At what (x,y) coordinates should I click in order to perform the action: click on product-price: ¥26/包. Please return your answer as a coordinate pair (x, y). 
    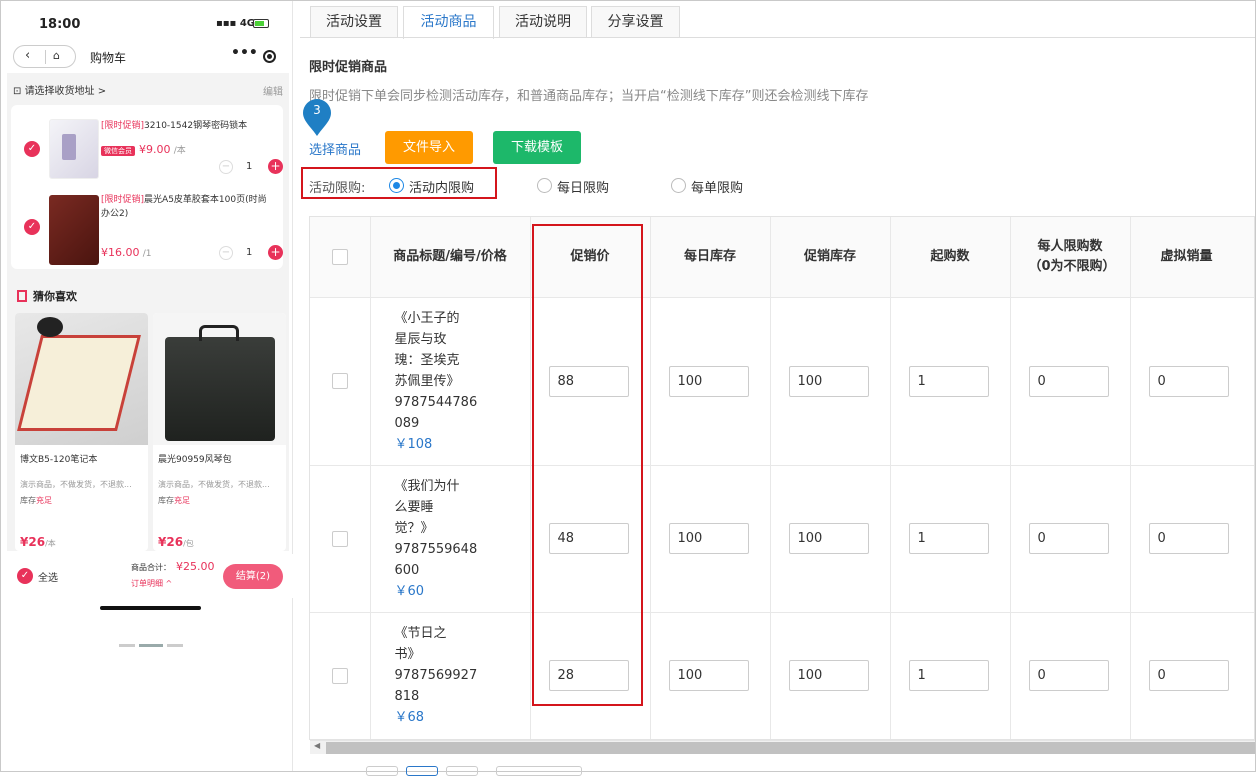
    Looking at the image, I should click on (176, 542).